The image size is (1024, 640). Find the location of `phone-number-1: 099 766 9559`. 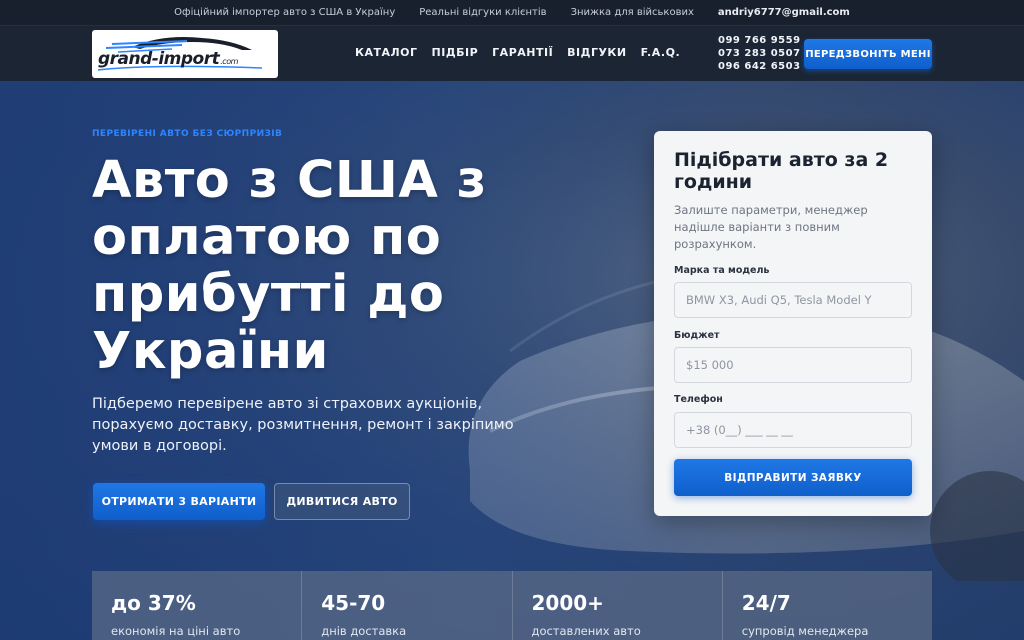

phone-number-1: 099 766 9559 is located at coordinates (759, 40).